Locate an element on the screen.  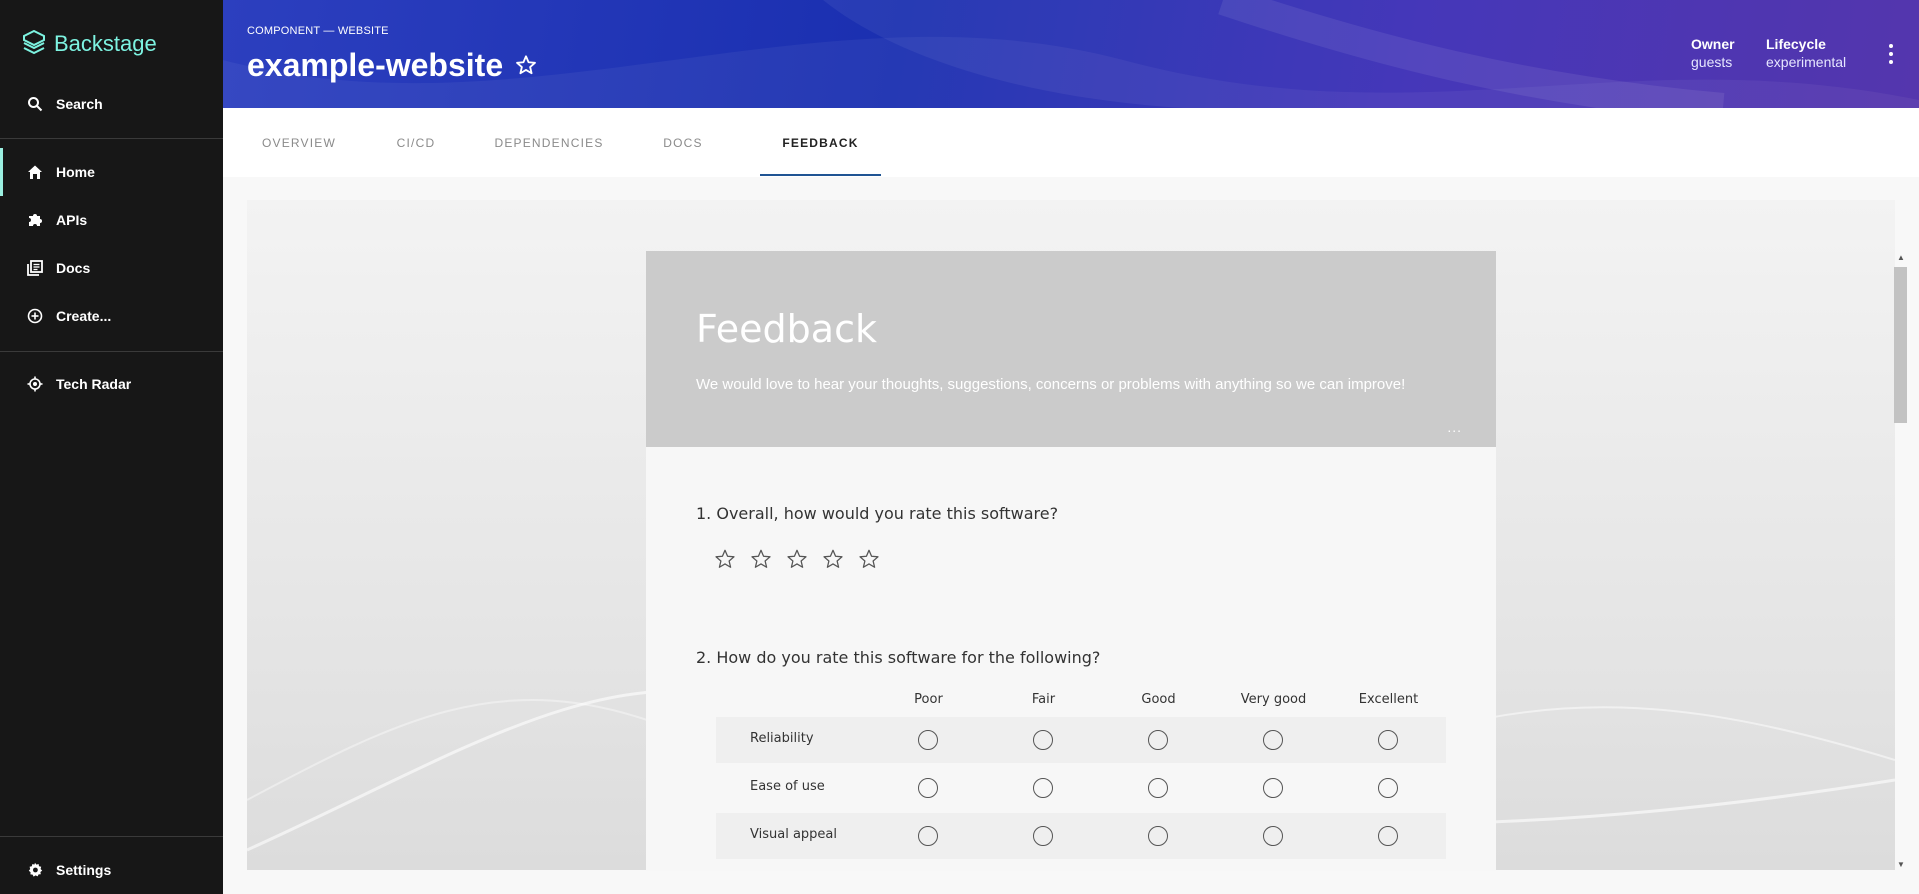
add-circle-icon is located at coordinates (35, 316).